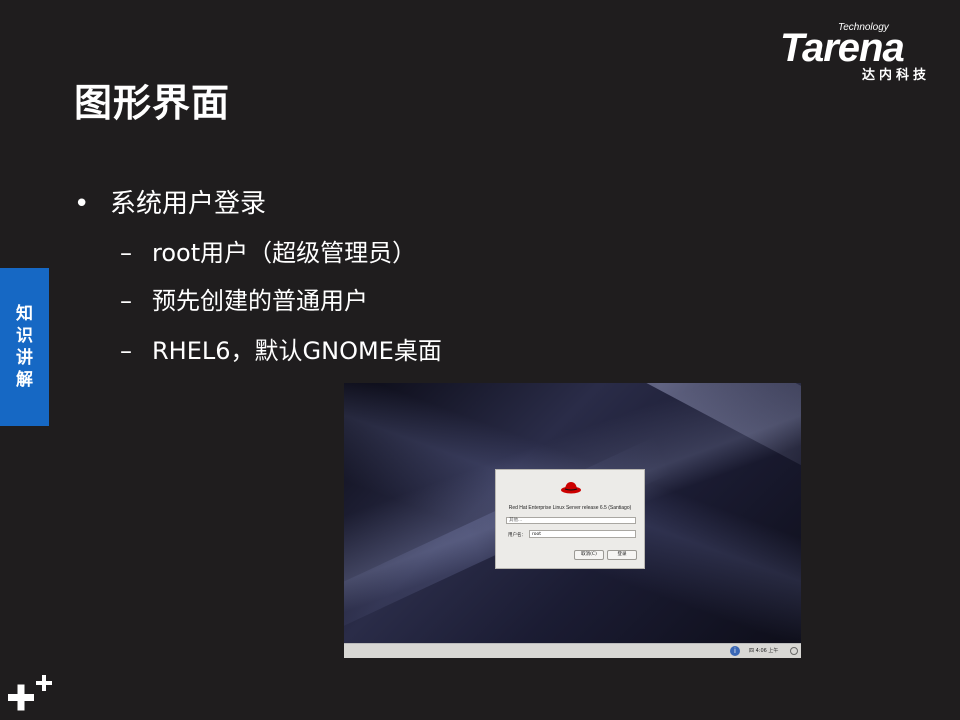 Image resolution: width=960 pixels, height=720 pixels. What do you see at coordinates (188, 204) in the screenshot?
I see `bullet-main-text: 系统用户登录` at bounding box center [188, 204].